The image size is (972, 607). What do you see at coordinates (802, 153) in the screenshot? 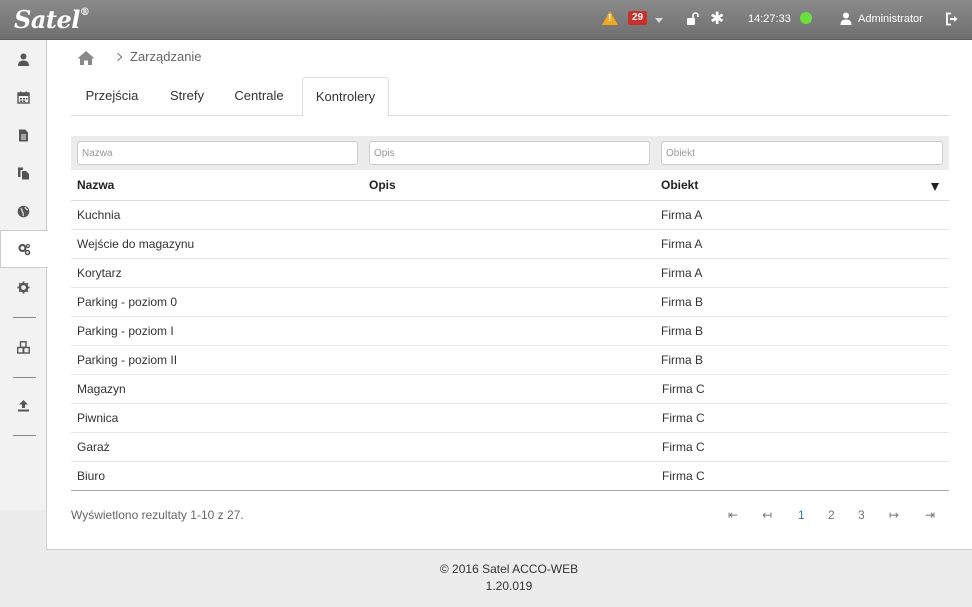
I see `obiekt-filter-input` at bounding box center [802, 153].